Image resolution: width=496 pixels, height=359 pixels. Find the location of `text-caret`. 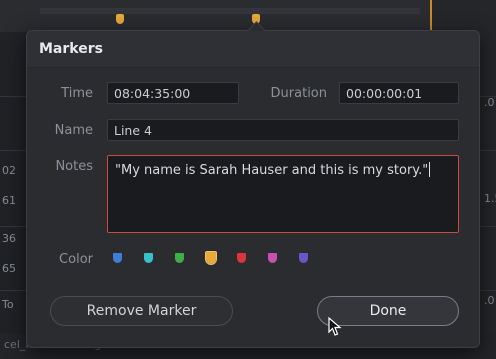

text-caret is located at coordinates (430, 169).